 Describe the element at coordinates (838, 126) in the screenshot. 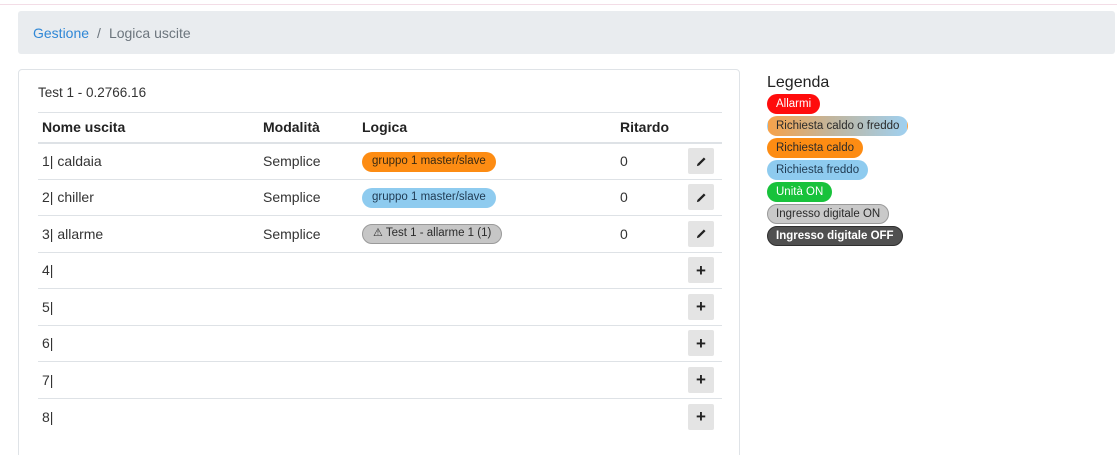

I see `legend-item-richiesta-caldo-o-freddo: Richiesta caldo o freddo` at that location.